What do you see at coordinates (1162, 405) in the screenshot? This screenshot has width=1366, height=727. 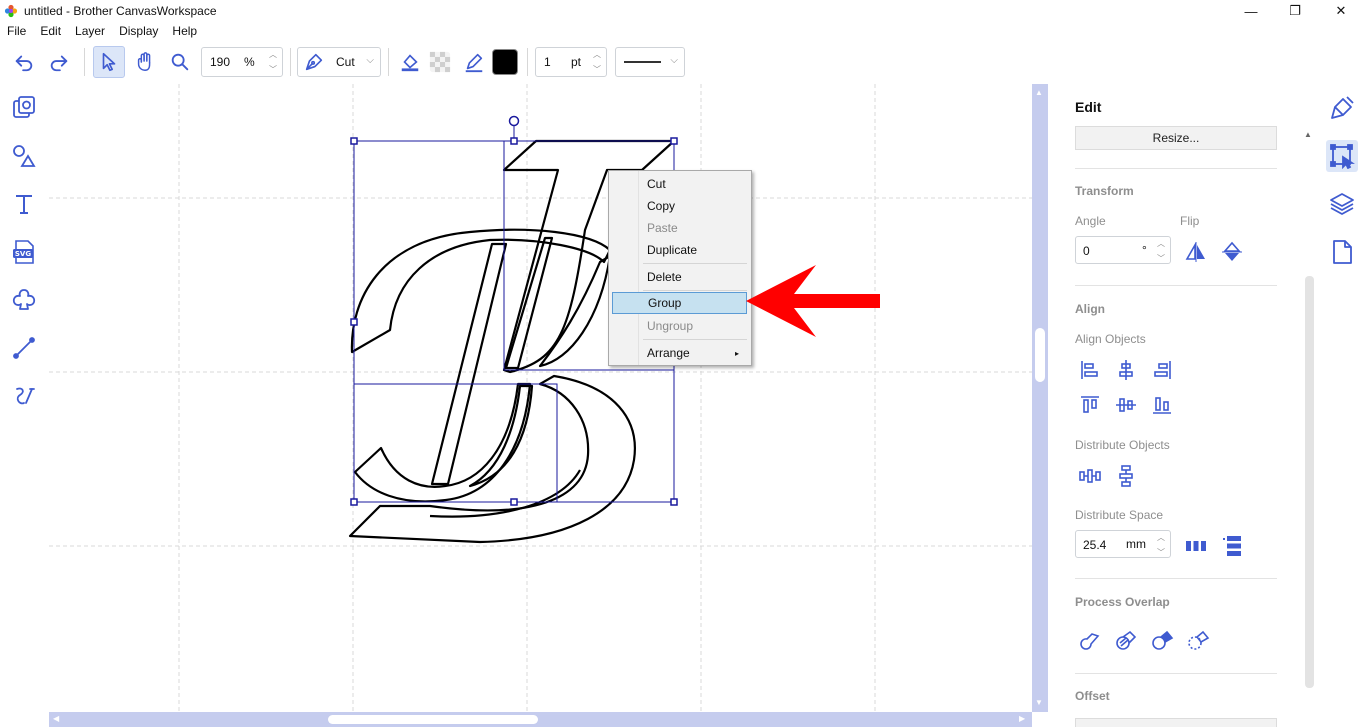 I see `align-bottom-button` at bounding box center [1162, 405].